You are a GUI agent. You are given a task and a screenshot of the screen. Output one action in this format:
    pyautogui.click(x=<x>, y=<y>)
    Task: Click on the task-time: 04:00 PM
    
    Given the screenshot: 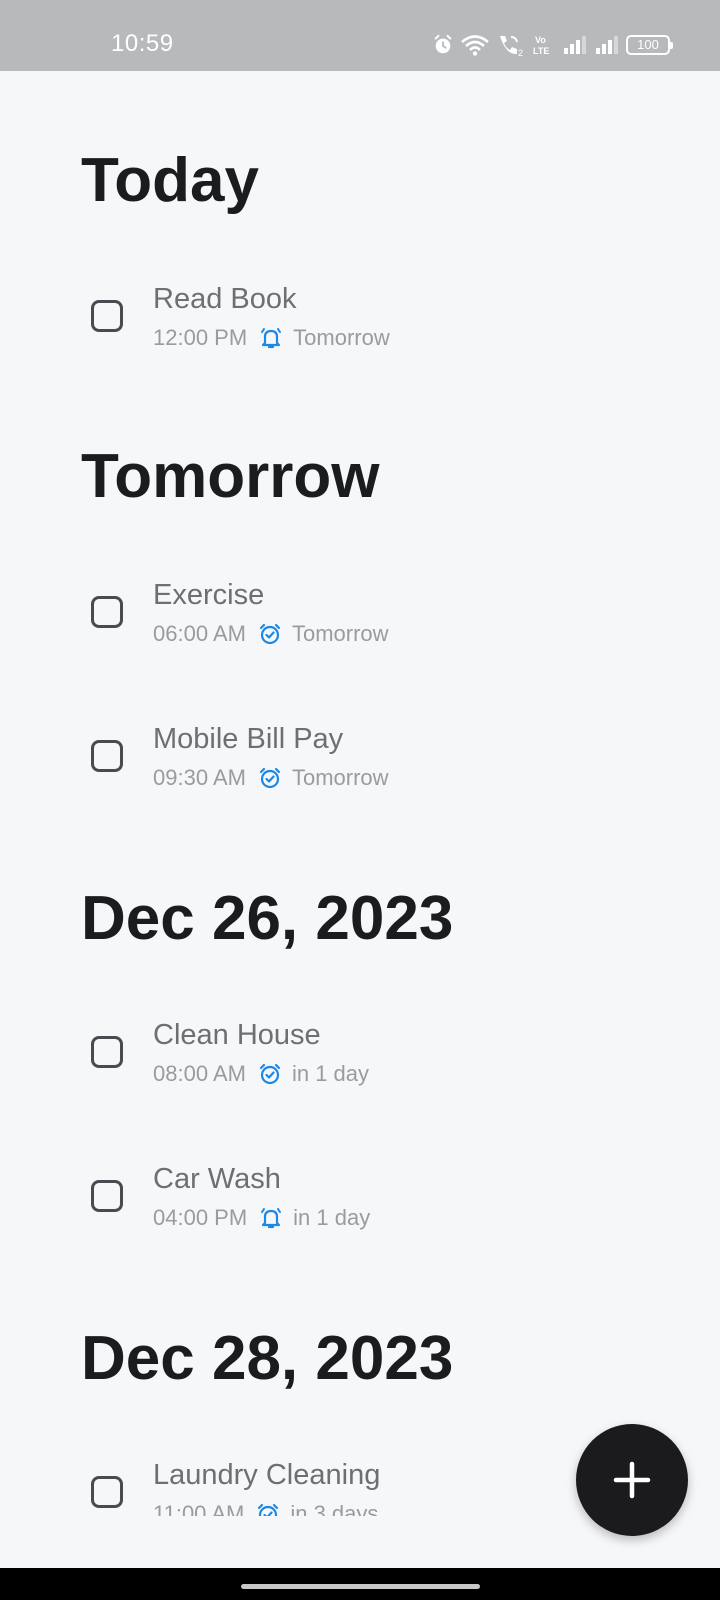 What is the action you would take?
    pyautogui.click(x=200, y=1217)
    